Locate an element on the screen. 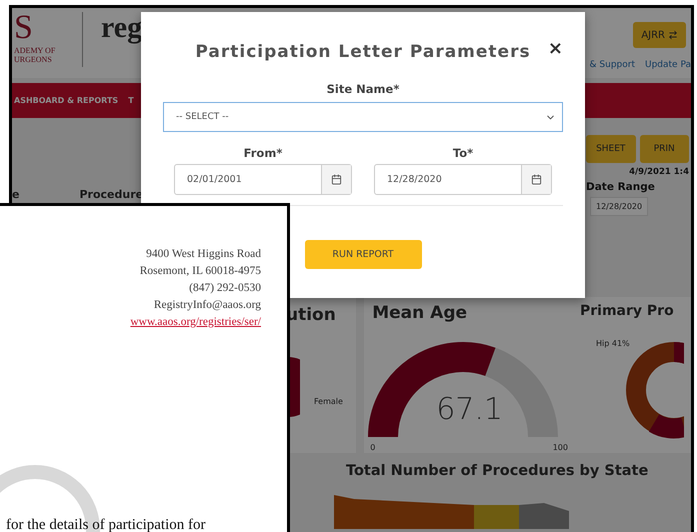  field-label: From* is located at coordinates (263, 153).